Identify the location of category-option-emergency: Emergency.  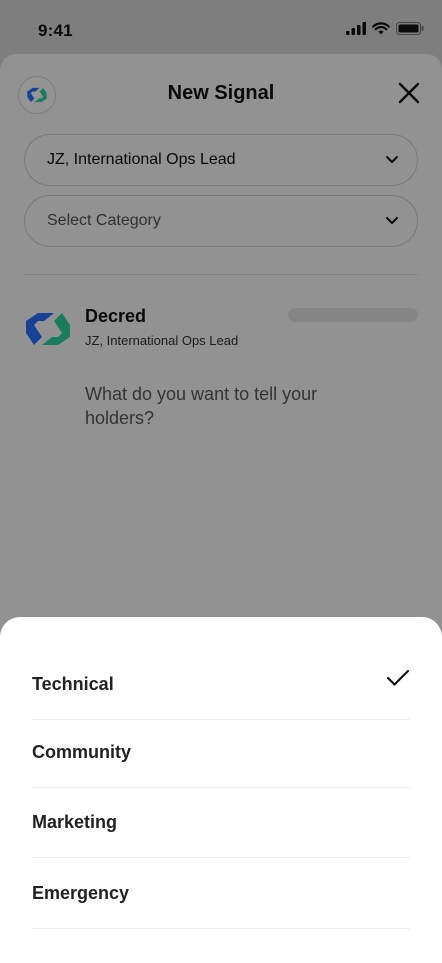
(221, 893).